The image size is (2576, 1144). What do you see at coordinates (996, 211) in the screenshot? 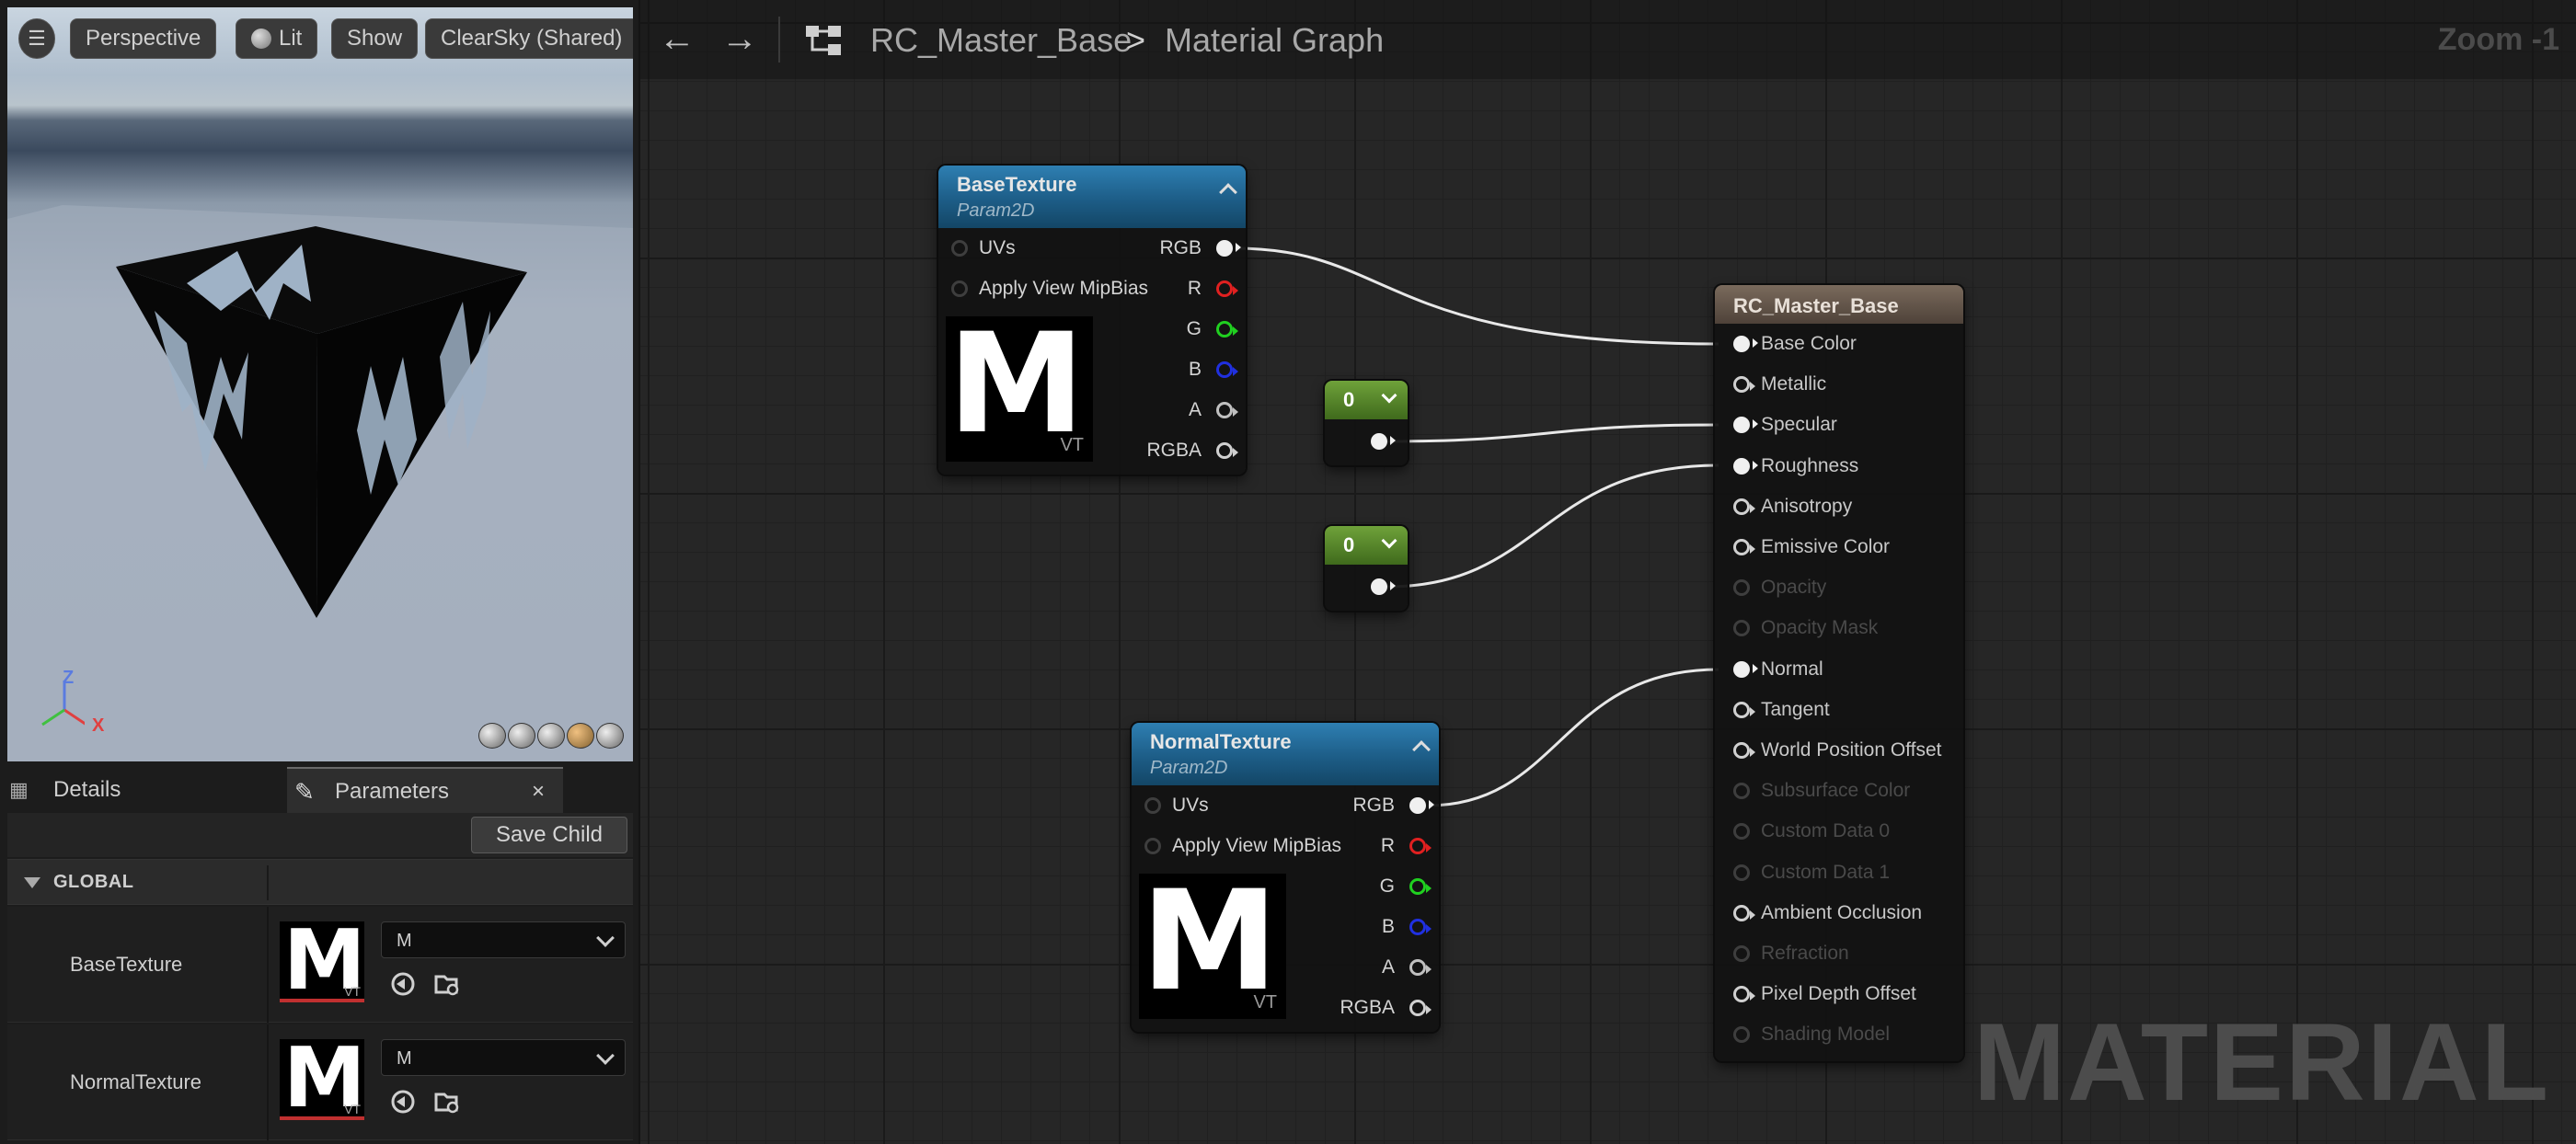
I see `node-subtitle: Param2D` at bounding box center [996, 211].